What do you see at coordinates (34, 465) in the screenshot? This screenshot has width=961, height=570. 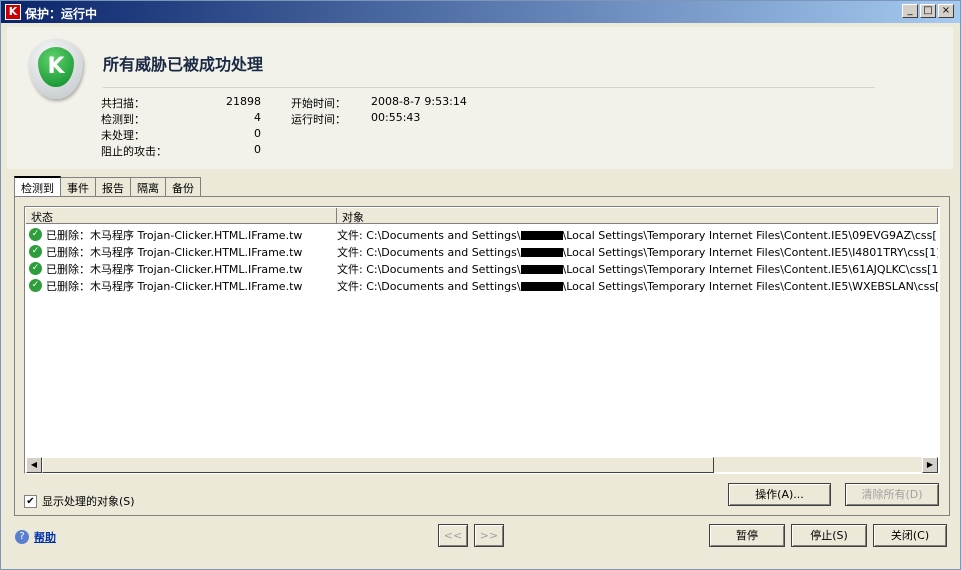 I see `scroll-left-icon: ◀` at bounding box center [34, 465].